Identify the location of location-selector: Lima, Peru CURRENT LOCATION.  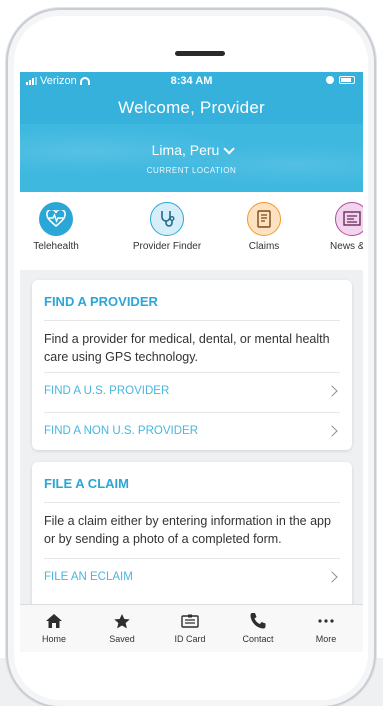
(191, 158).